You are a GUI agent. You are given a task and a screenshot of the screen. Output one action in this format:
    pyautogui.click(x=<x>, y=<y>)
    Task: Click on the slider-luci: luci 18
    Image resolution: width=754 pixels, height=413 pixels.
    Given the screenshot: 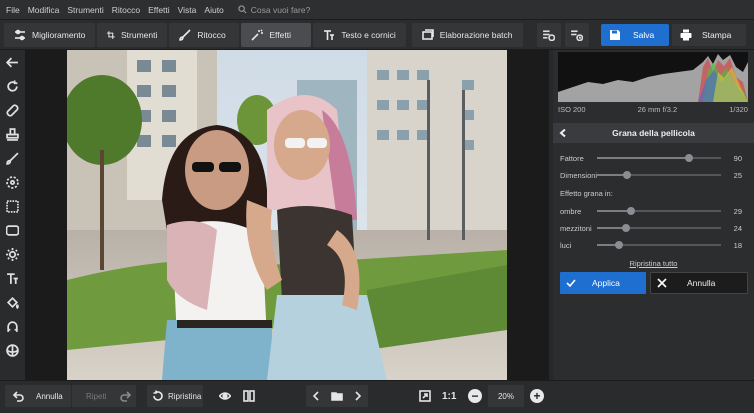 What is the action you would take?
    pyautogui.click(x=653, y=245)
    